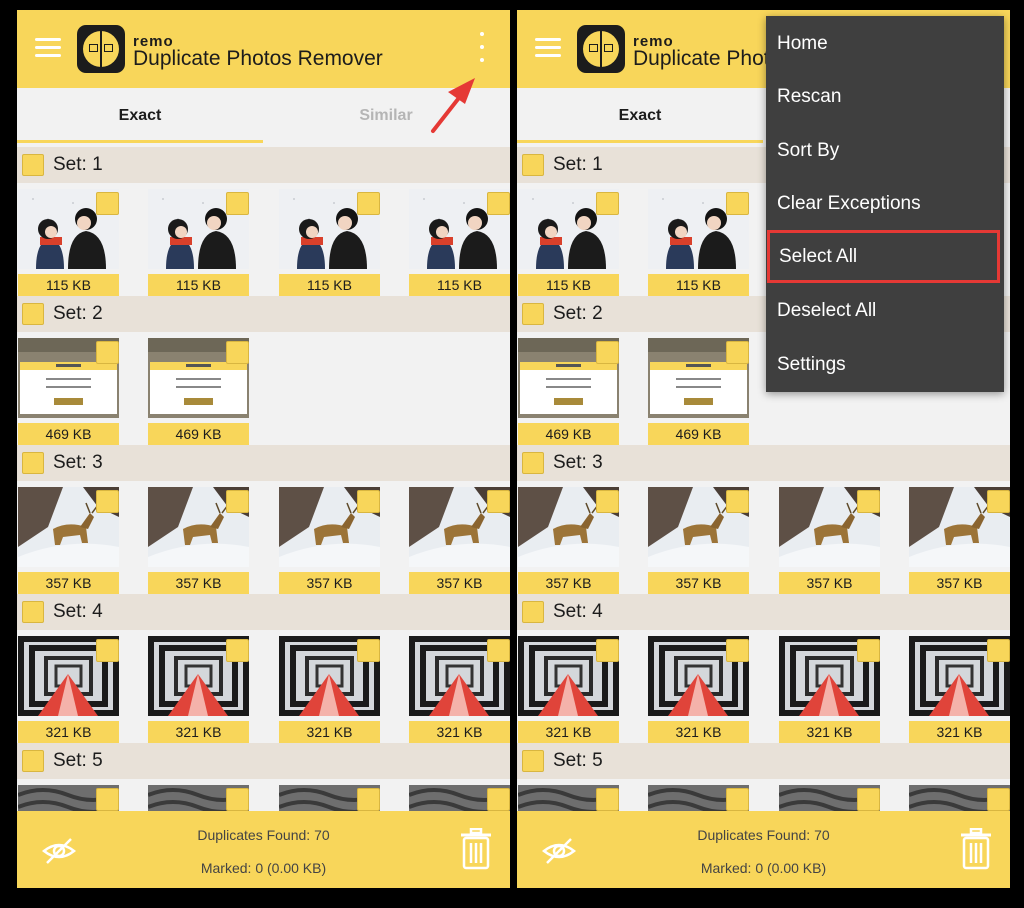 The height and width of the screenshot is (908, 1024). Describe the element at coordinates (885, 43) in the screenshot. I see `menu-item-home: Home` at that location.